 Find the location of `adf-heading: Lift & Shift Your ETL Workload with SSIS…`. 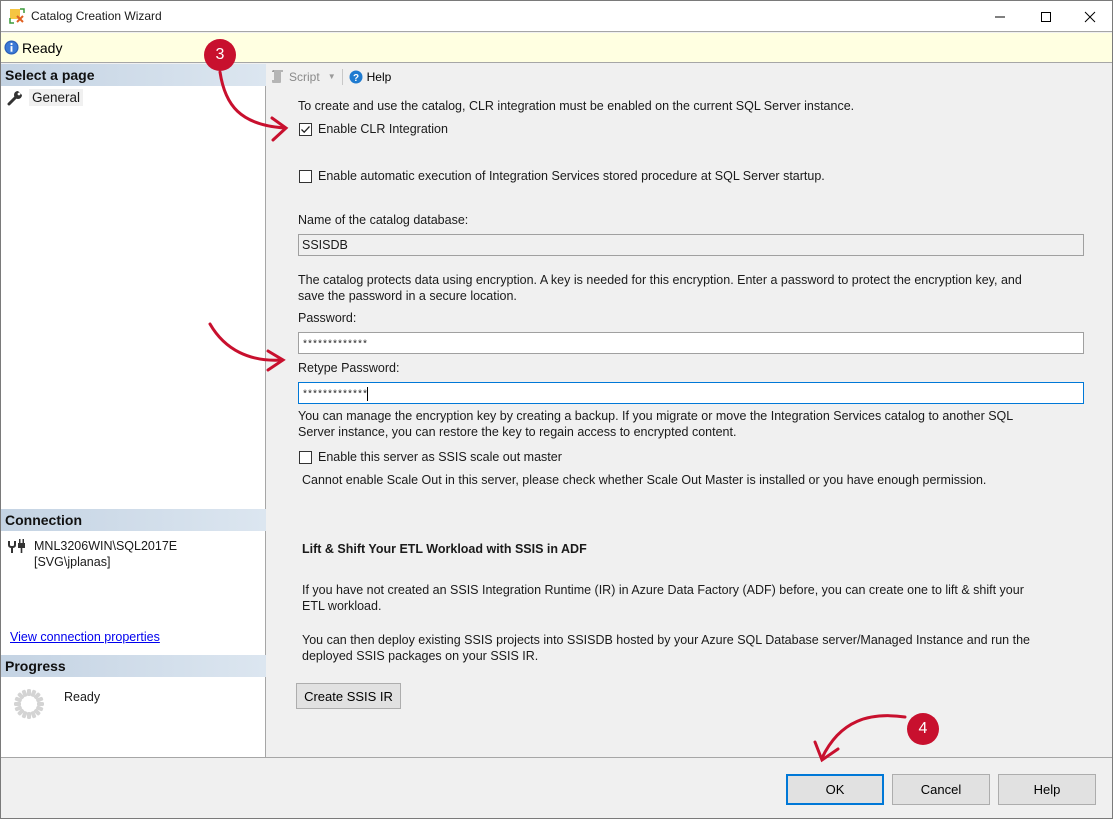

adf-heading: Lift & Shift Your ETL Workload with SSIS… is located at coordinates (444, 549).